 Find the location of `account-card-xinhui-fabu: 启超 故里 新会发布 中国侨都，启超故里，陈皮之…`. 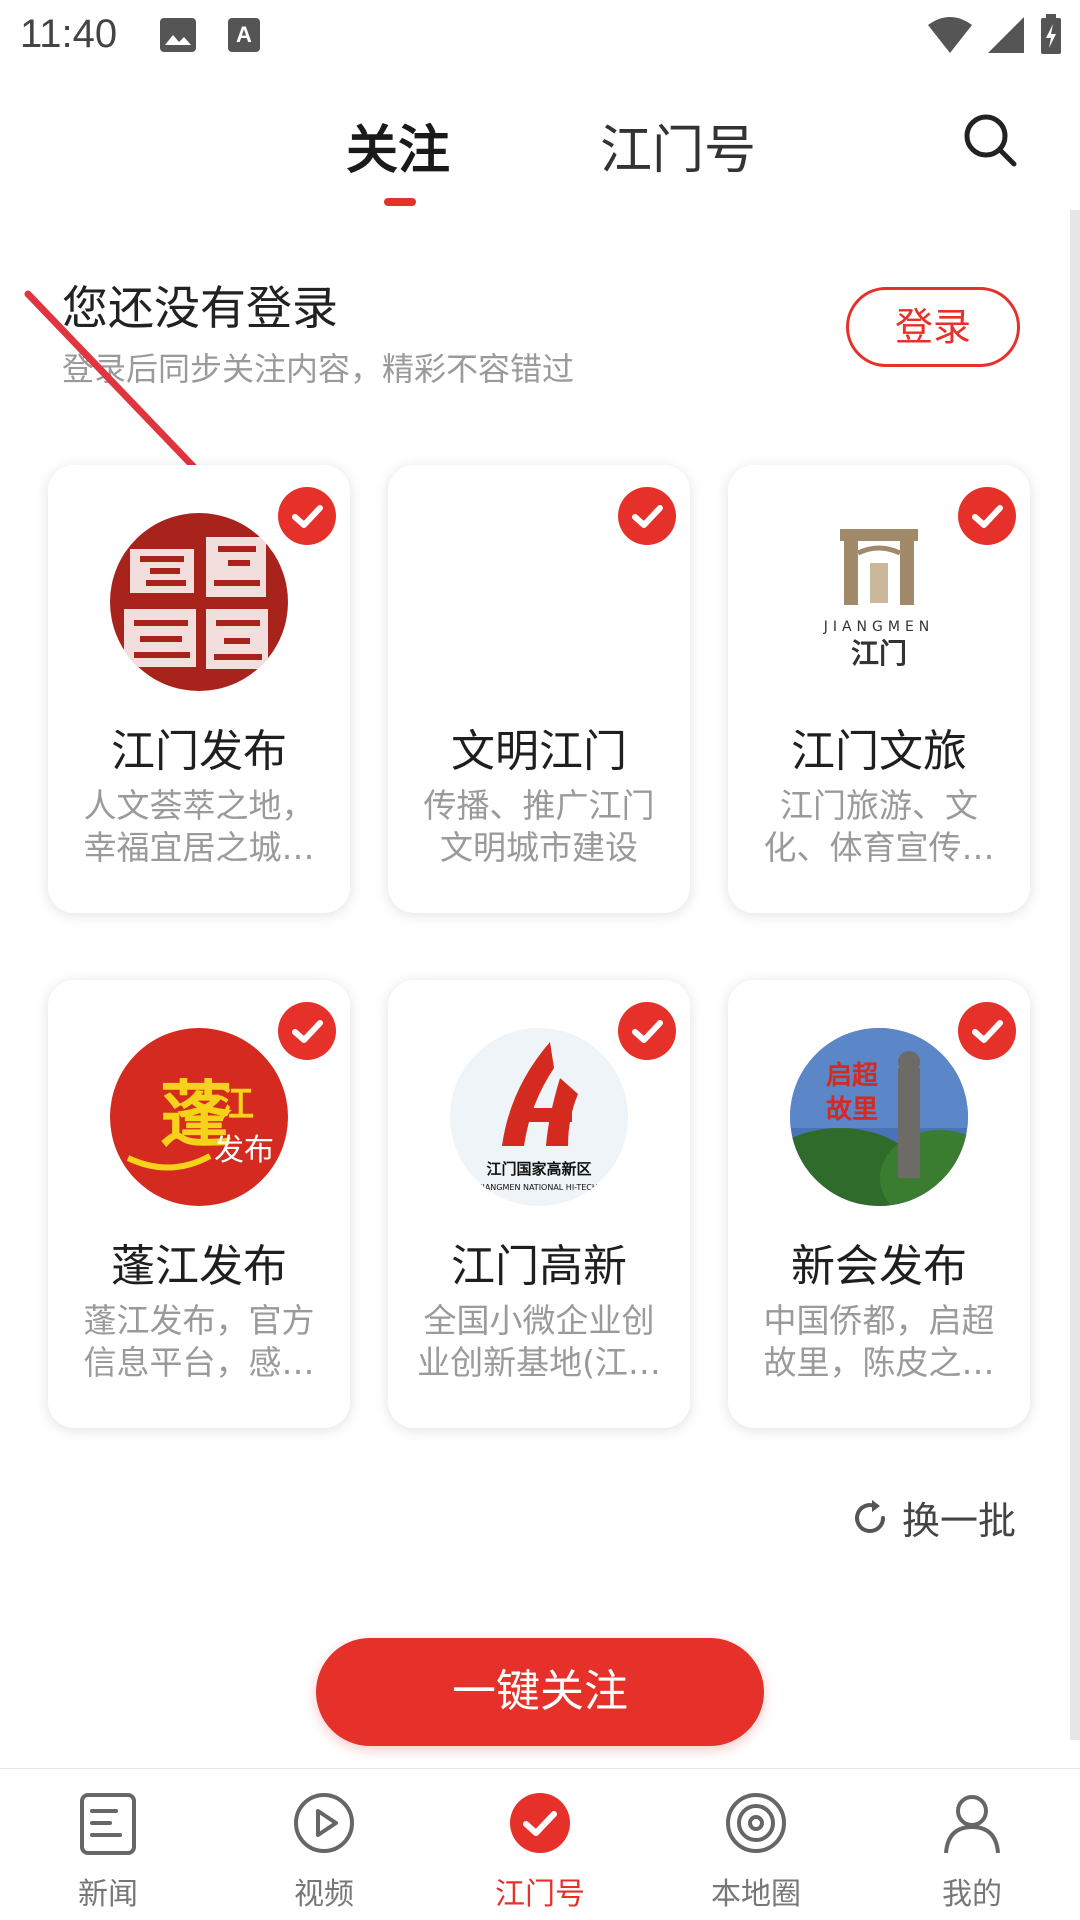

account-card-xinhui-fabu: 启超 故里 新会发布 中国侨都，启超故里，陈皮之… is located at coordinates (879, 1204).